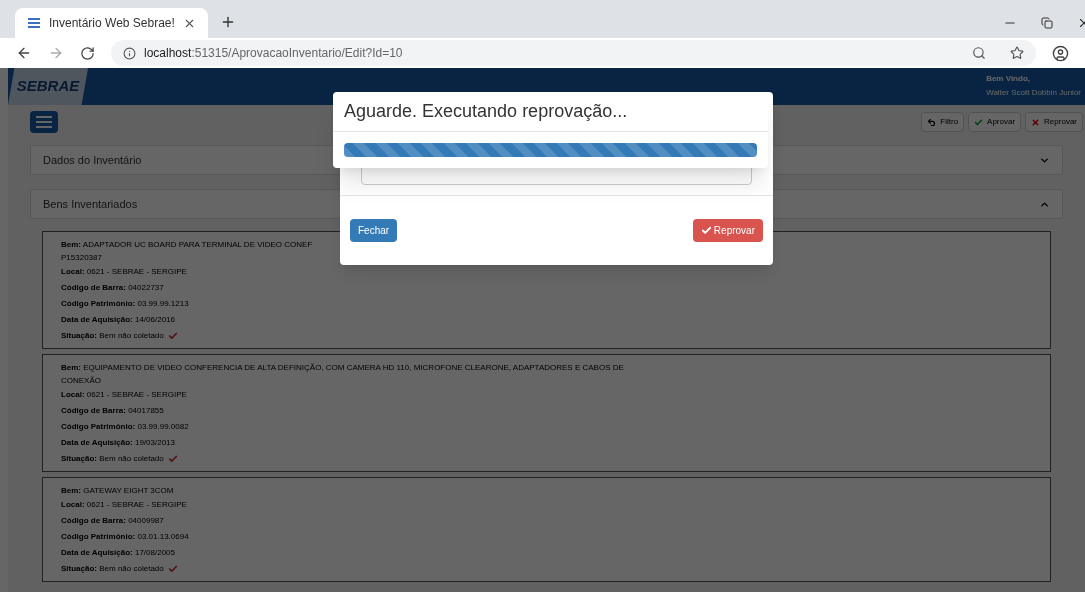 The image size is (1085, 592). Describe the element at coordinates (274, 53) in the screenshot. I see `url-text: localhost:51315/AprovacaoInventario/Edit?Id=10` at that location.